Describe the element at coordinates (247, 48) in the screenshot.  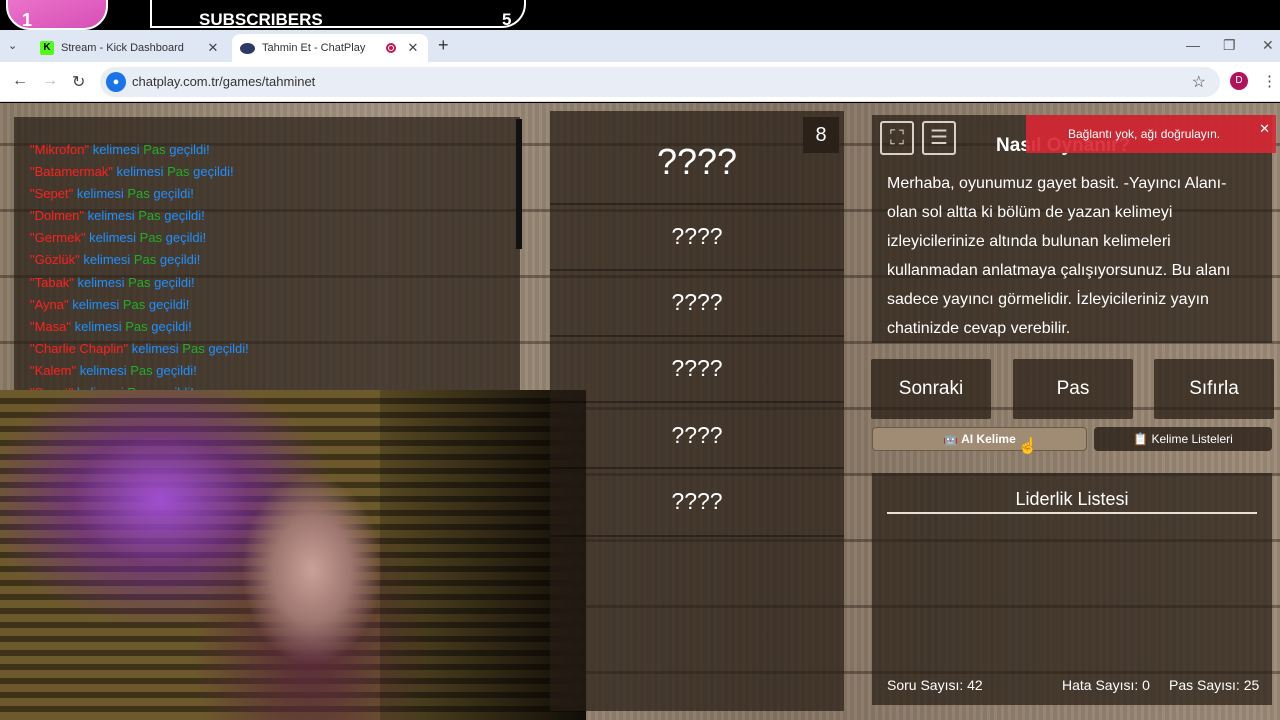
I see `chatplay-icon` at that location.